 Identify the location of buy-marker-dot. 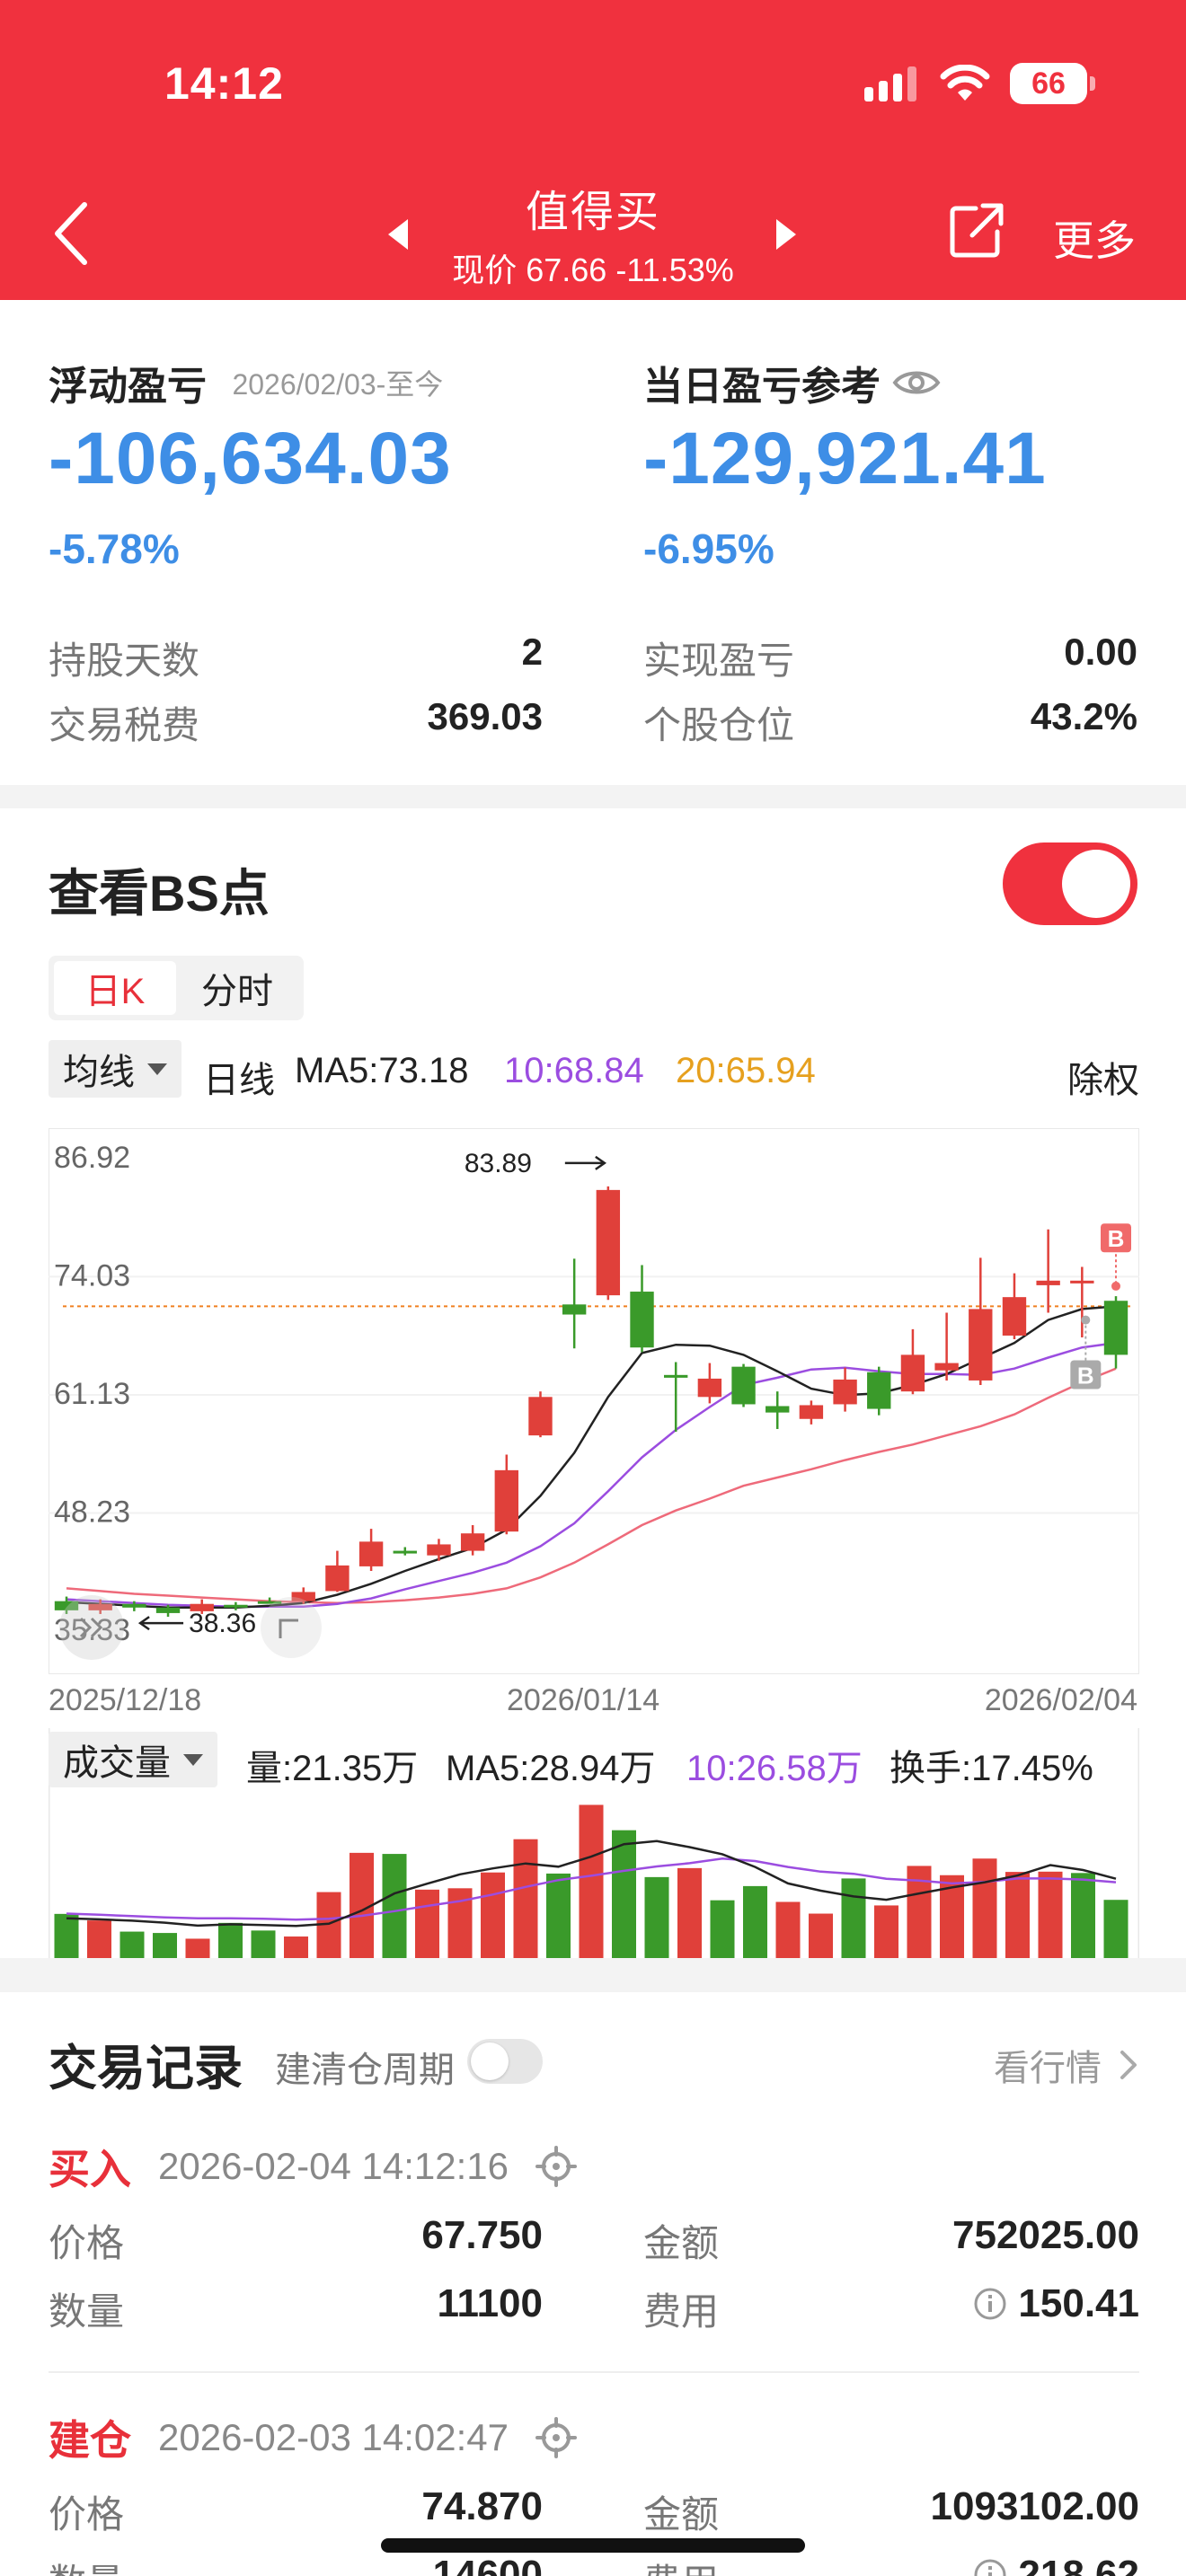
(1115, 1286).